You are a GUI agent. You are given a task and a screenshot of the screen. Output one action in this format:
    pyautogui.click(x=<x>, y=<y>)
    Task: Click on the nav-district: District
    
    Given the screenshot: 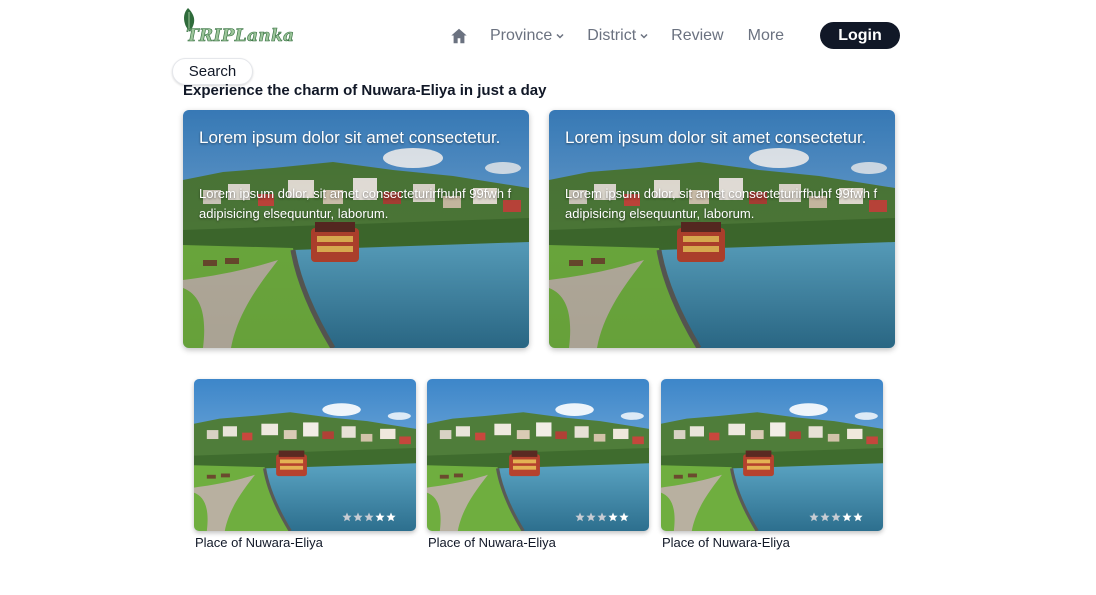 What is the action you would take?
    pyautogui.click(x=618, y=36)
    